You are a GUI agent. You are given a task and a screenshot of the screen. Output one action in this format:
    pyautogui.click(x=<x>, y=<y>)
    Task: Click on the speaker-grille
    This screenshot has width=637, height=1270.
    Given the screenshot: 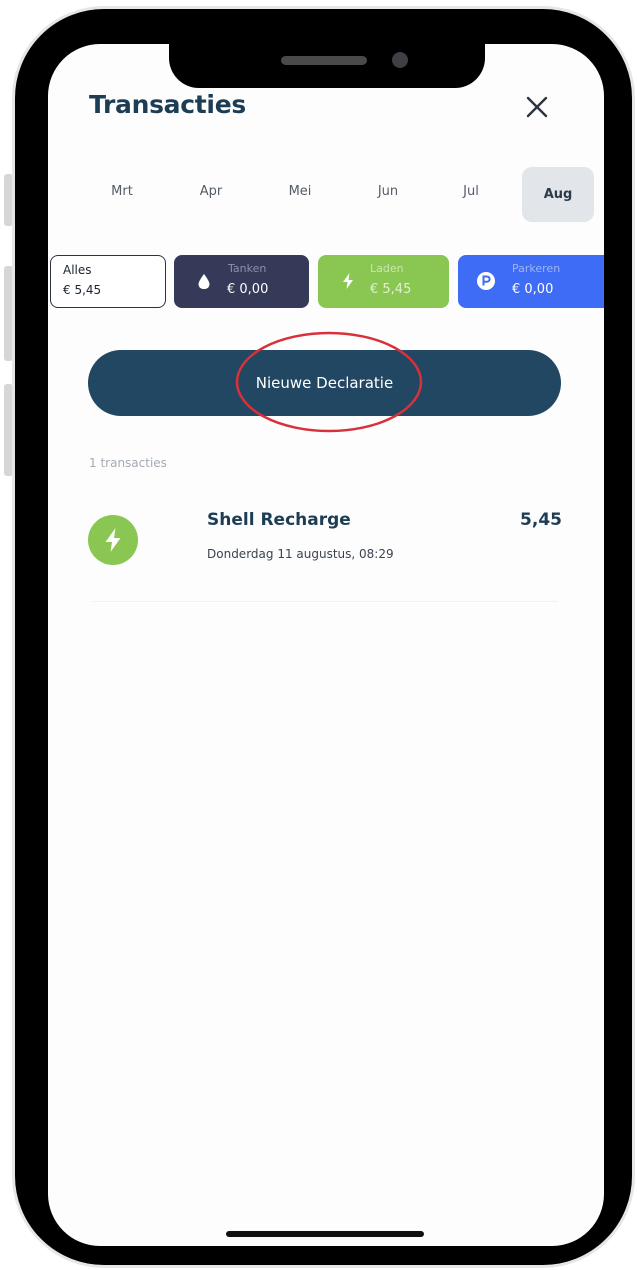 What is the action you would take?
    pyautogui.click(x=324, y=60)
    